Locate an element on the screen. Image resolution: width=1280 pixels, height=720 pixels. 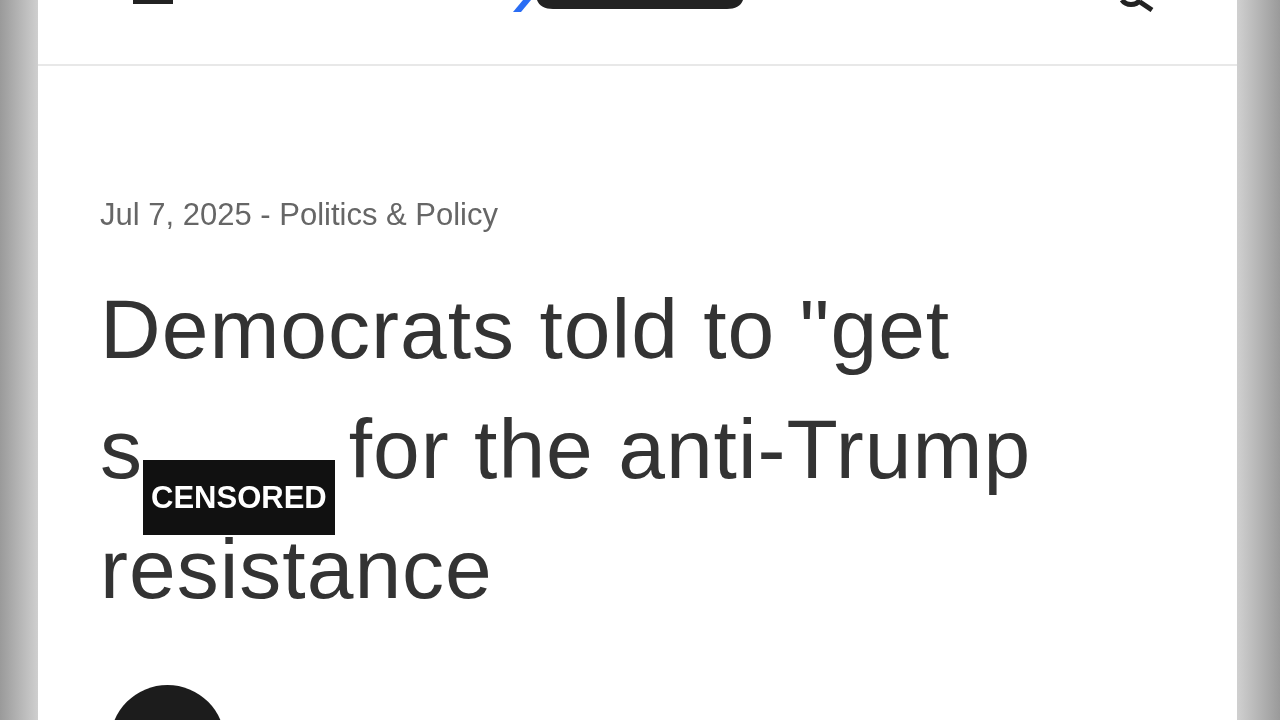
article-meta: Jul 7, 2025 - Politics & Policy is located at coordinates (299, 215).